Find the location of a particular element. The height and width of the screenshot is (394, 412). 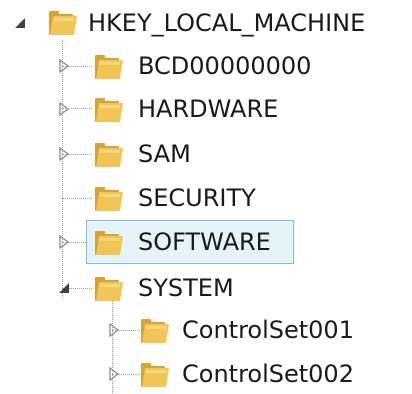

tree-node-bcd00000000: BCD00000000 is located at coordinates (206, 66).